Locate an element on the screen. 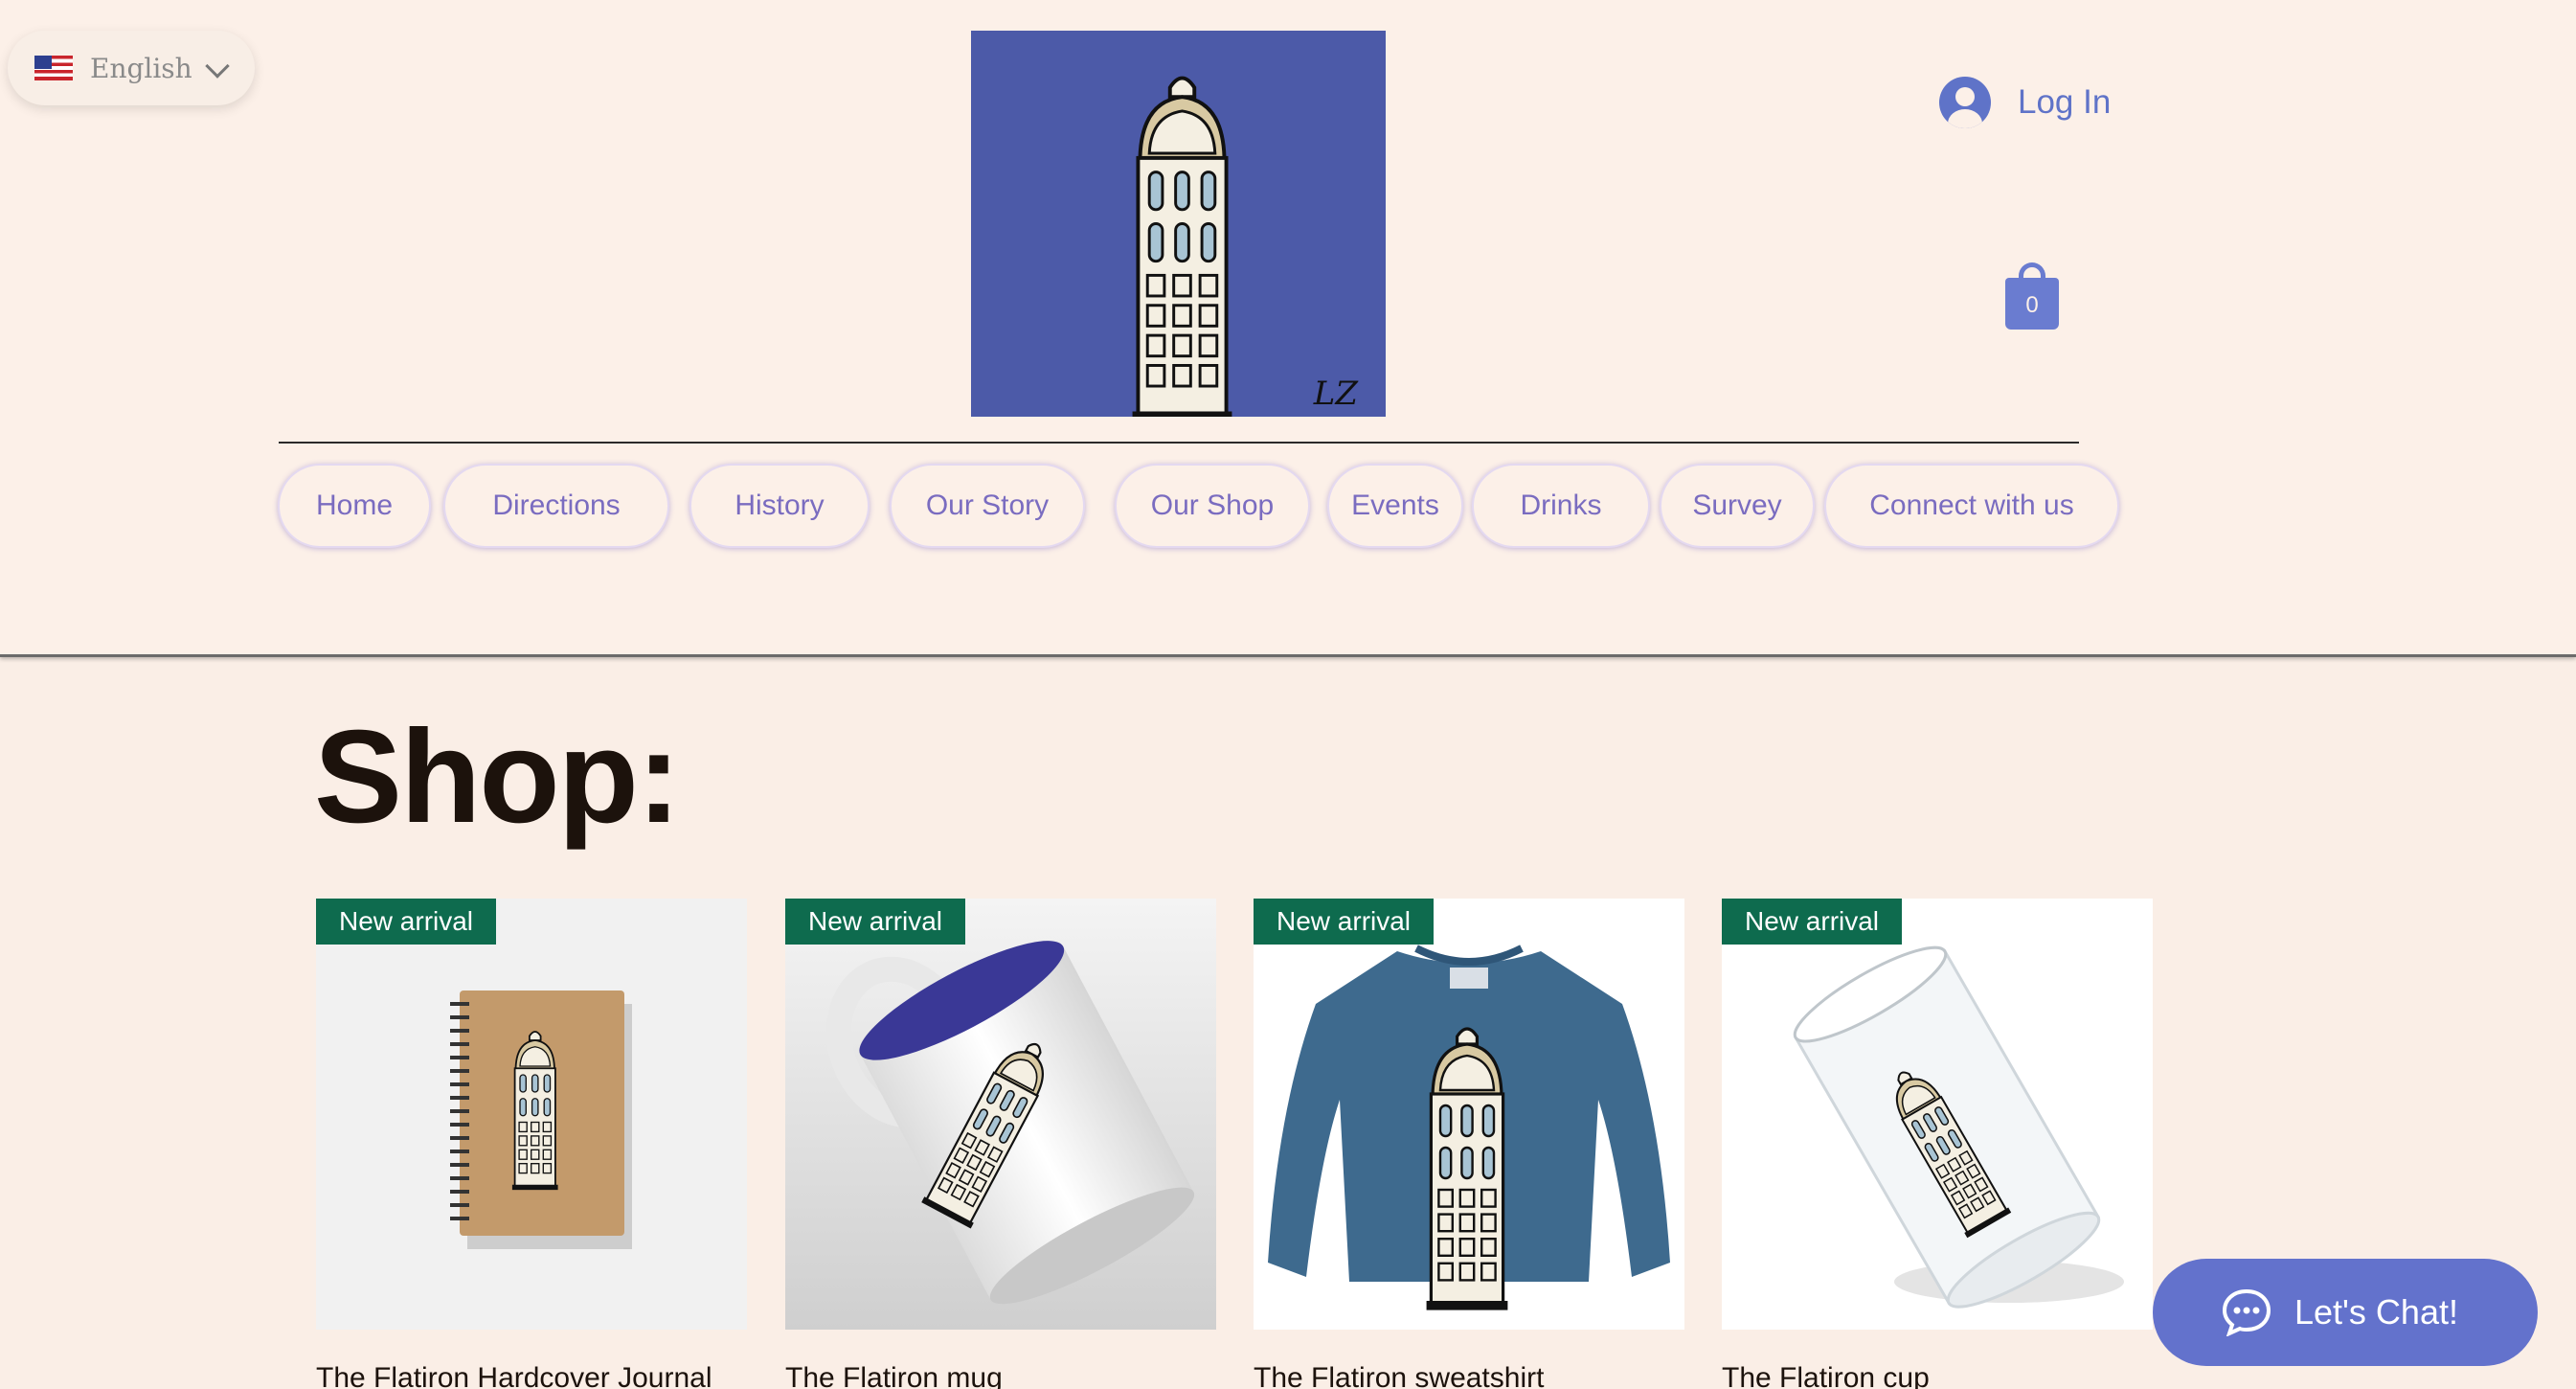 This screenshot has width=2576, height=1389. nav-our-shop: Our Shop is located at coordinates (1212, 506).